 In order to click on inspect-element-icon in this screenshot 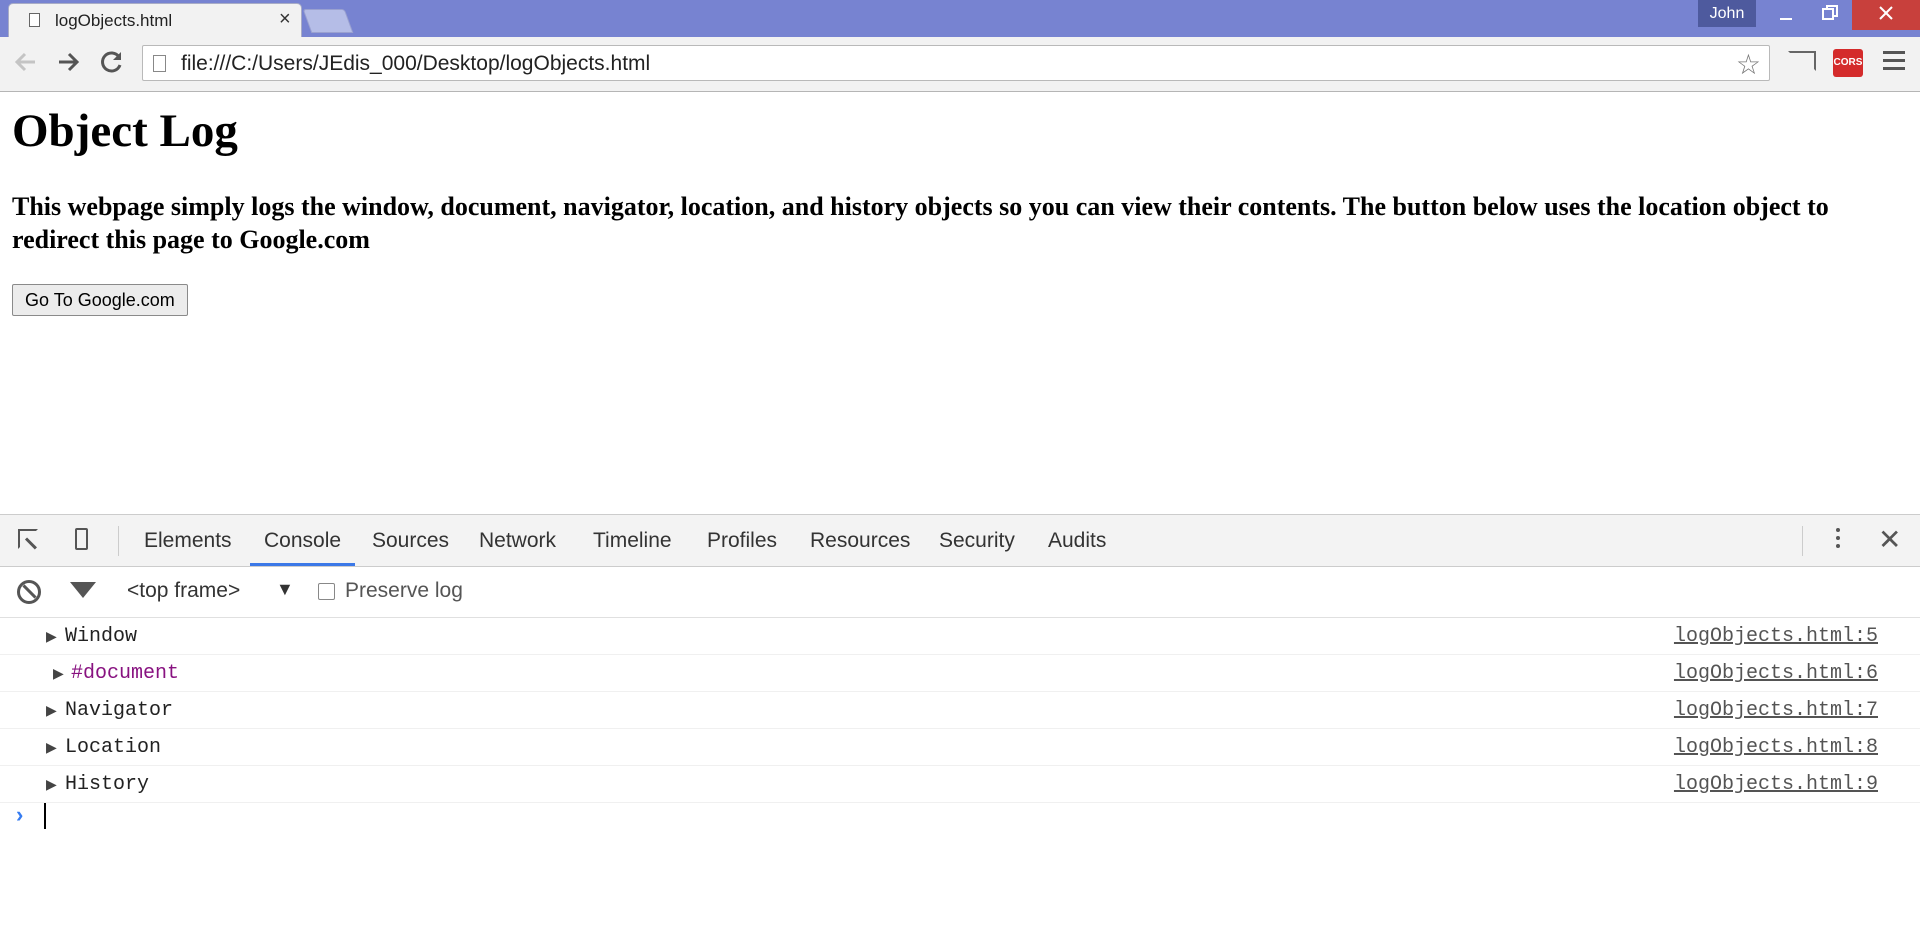, I will do `click(28, 539)`.